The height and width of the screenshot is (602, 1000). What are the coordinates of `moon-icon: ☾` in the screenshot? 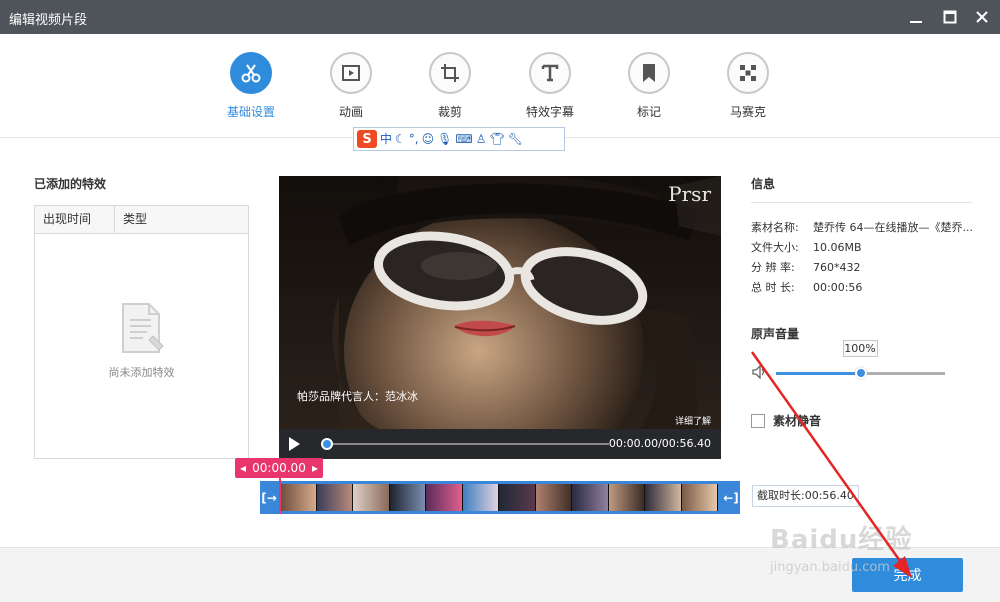 It's located at (400, 139).